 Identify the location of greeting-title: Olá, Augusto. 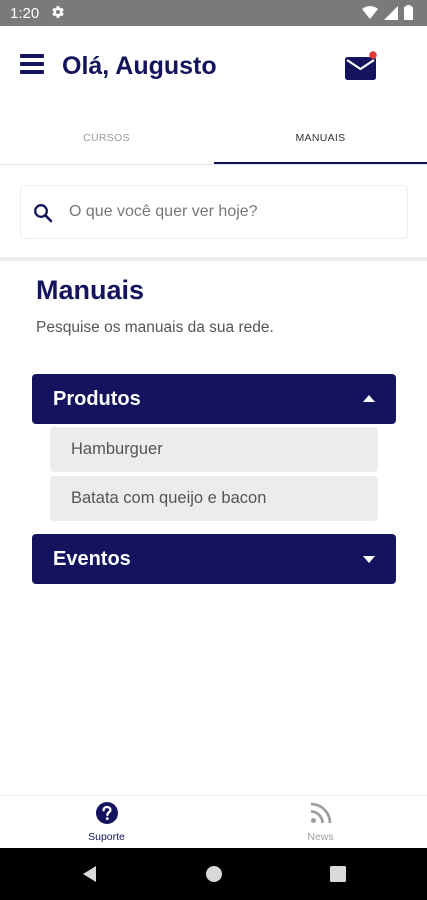
(139, 66).